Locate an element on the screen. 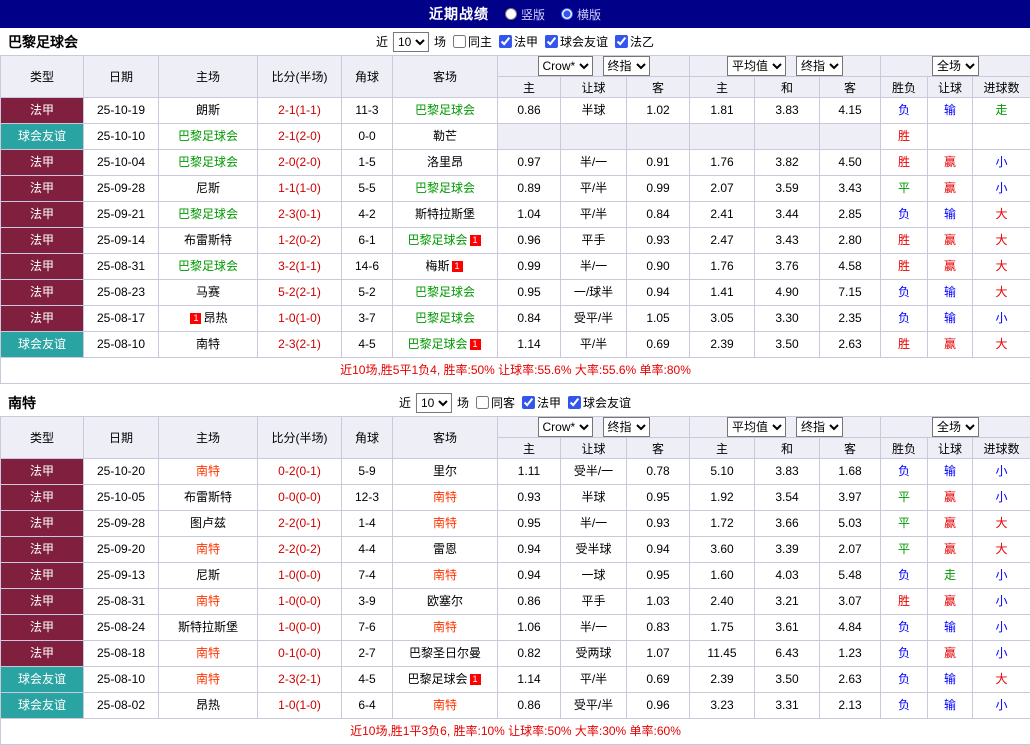 The image size is (1030, 745). home-team-name: 尼斯 is located at coordinates (208, 575).